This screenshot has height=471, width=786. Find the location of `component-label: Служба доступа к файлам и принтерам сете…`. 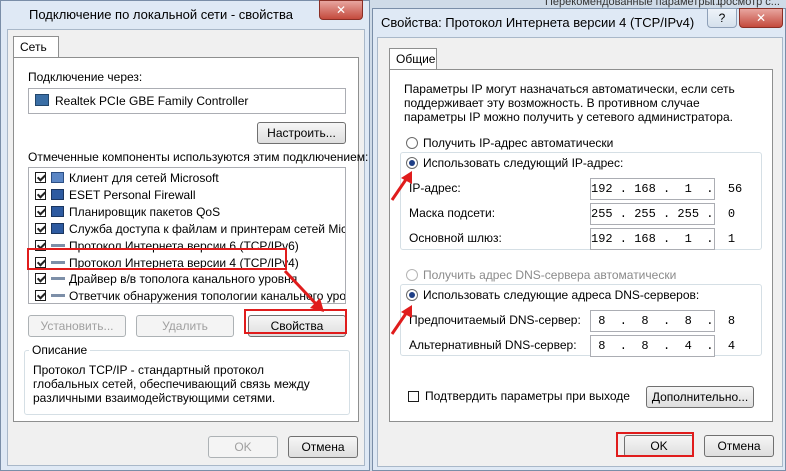

component-label: Служба доступа к файлам и принтерам сете… is located at coordinates (207, 228).